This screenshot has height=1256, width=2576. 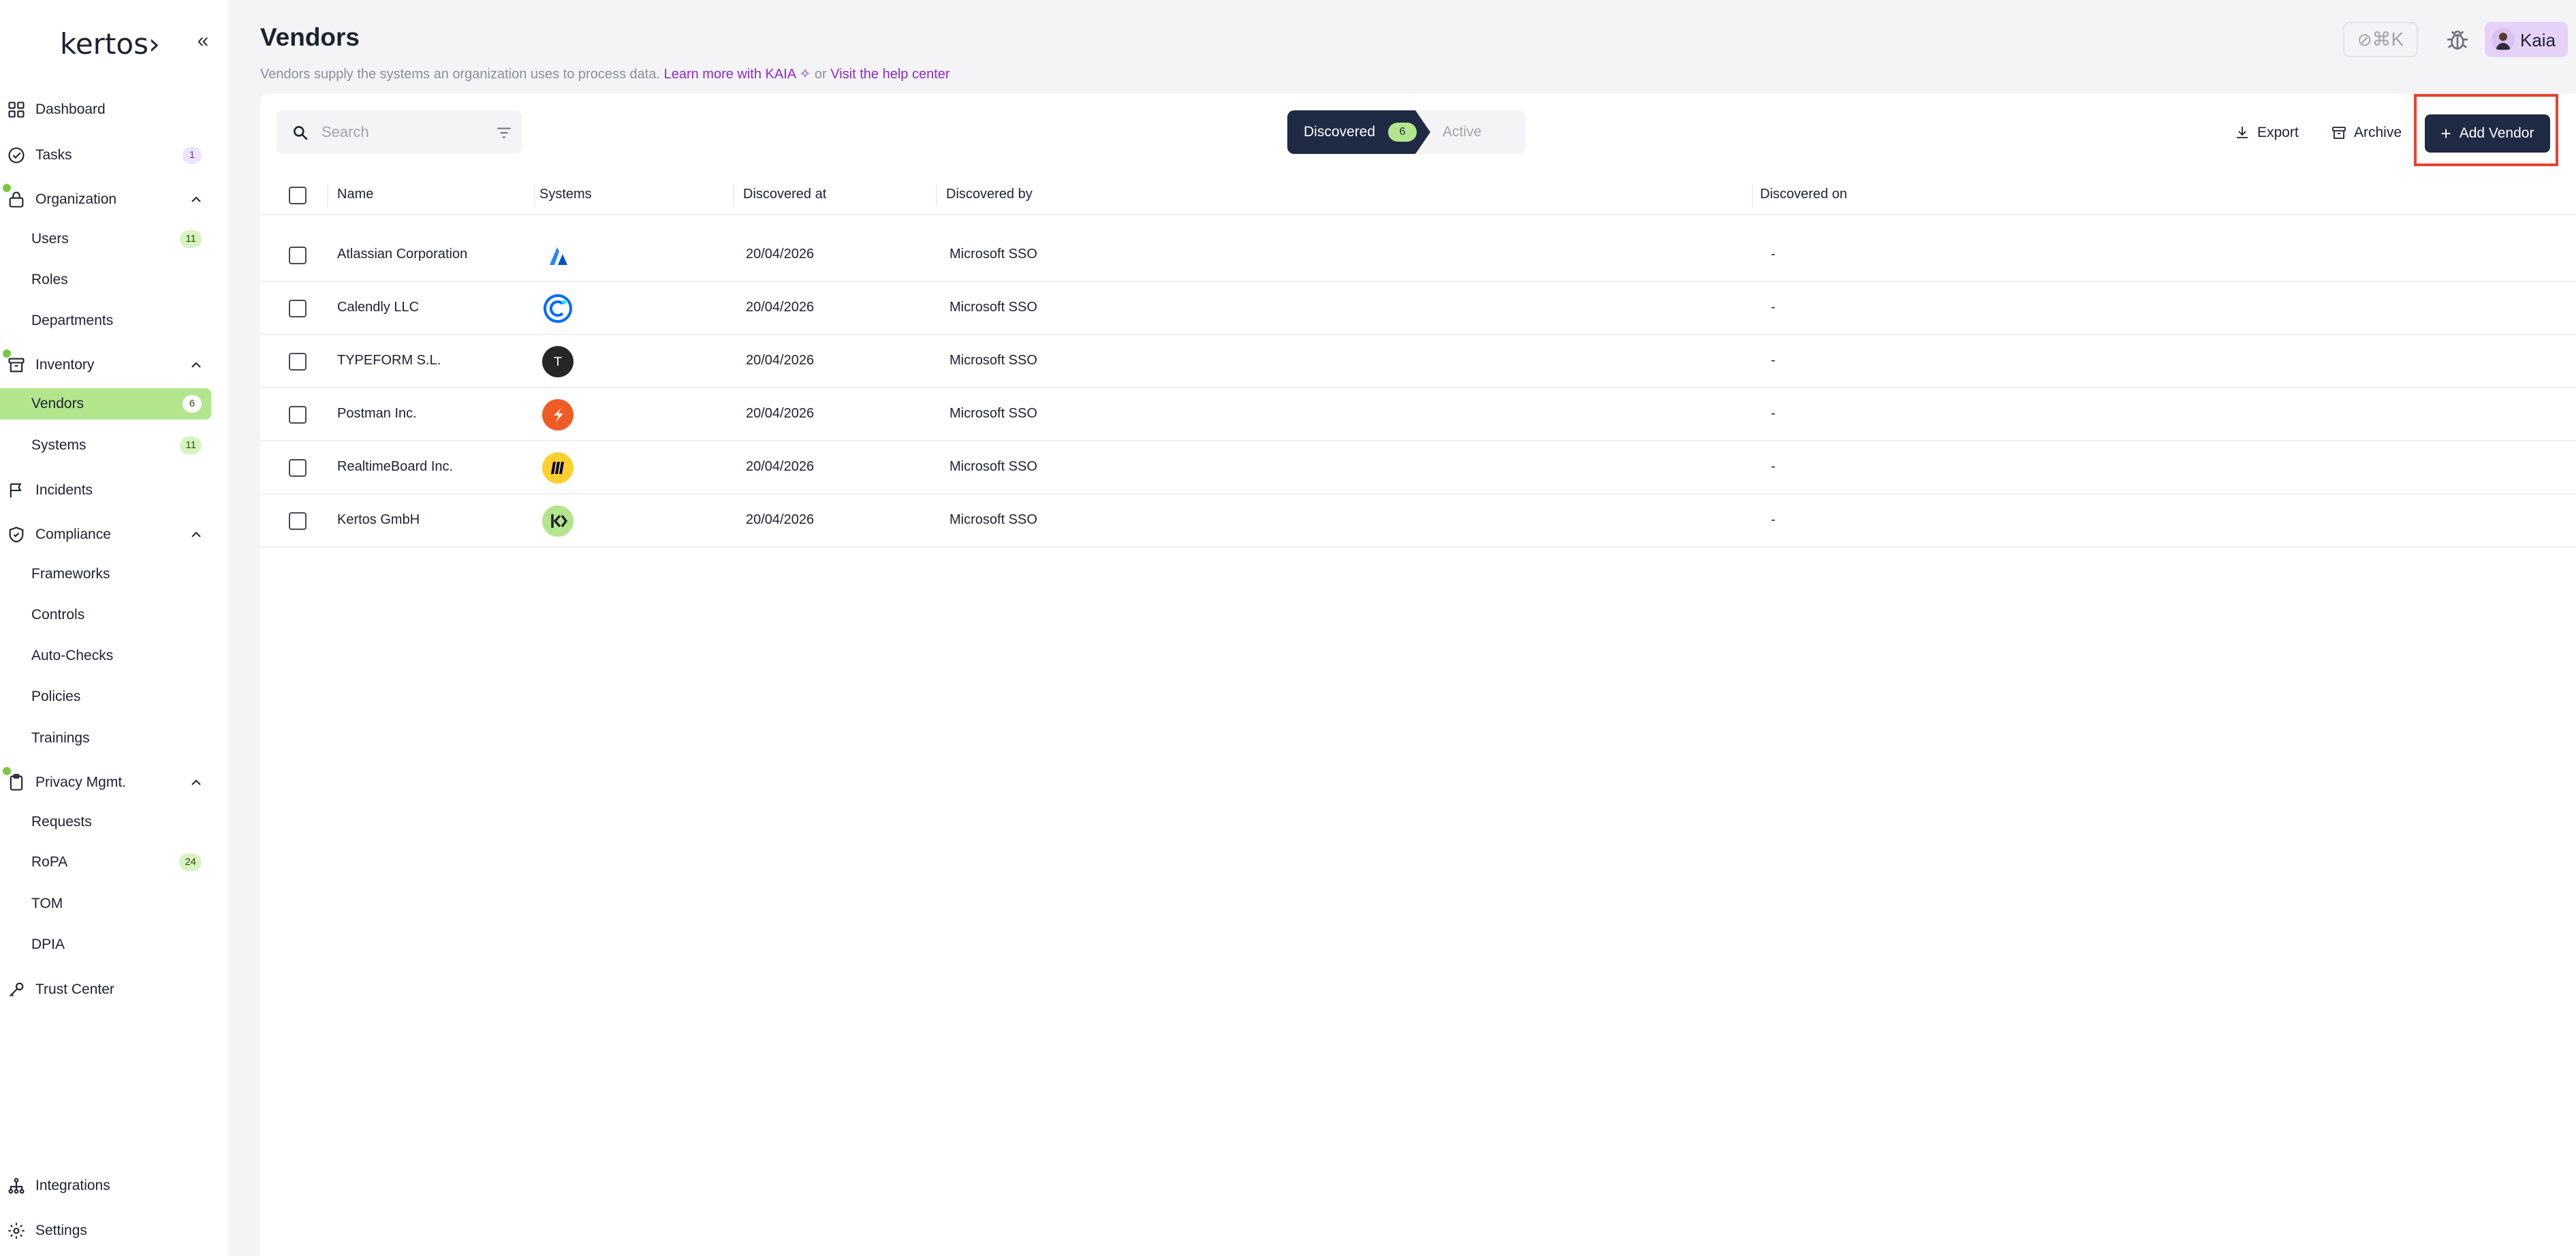 What do you see at coordinates (110, 44) in the screenshot?
I see `kertos-logo: kertos›` at bounding box center [110, 44].